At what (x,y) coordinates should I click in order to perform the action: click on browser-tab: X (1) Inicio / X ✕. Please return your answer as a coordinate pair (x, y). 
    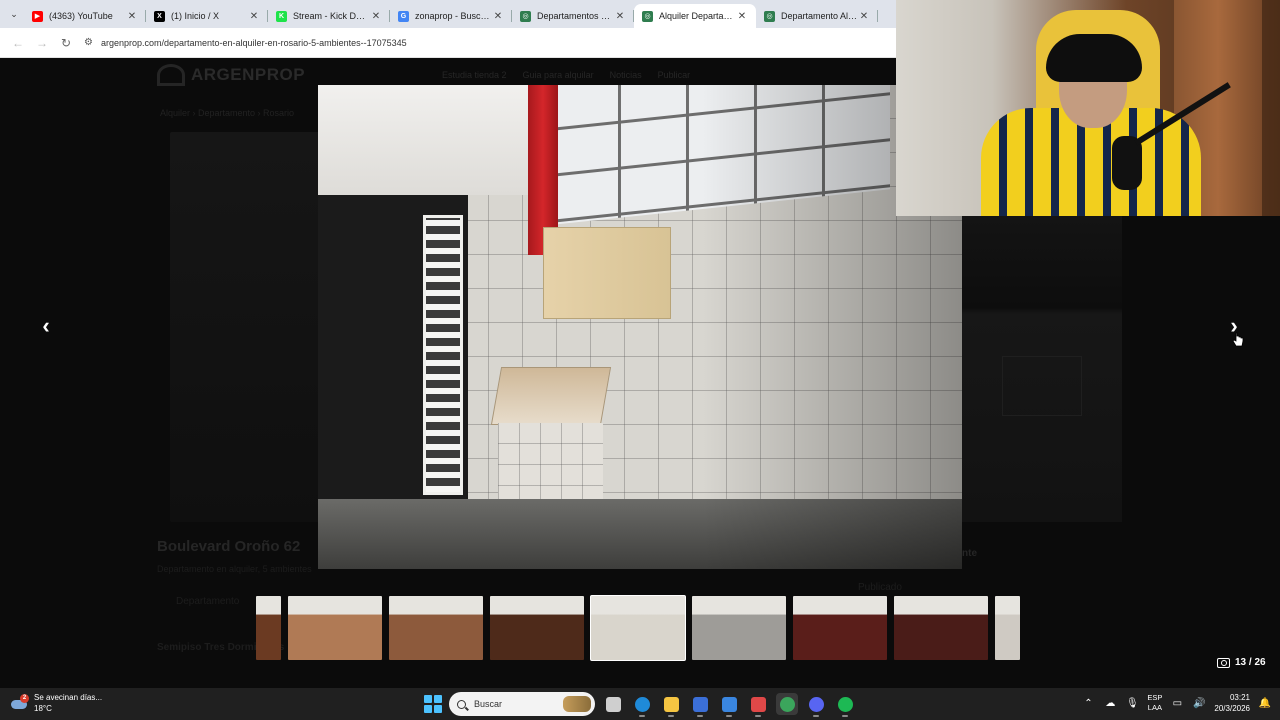
    Looking at the image, I should click on (207, 16).